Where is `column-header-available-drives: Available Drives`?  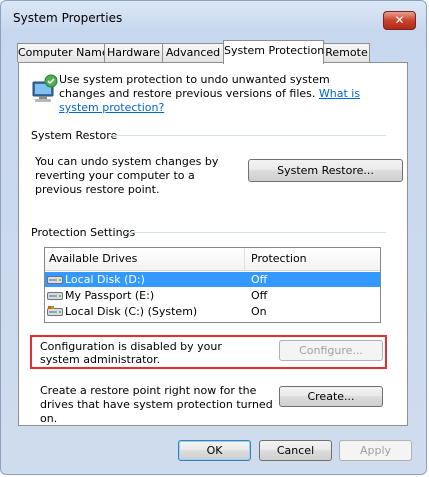
column-header-available-drives: Available Drives is located at coordinates (93, 258).